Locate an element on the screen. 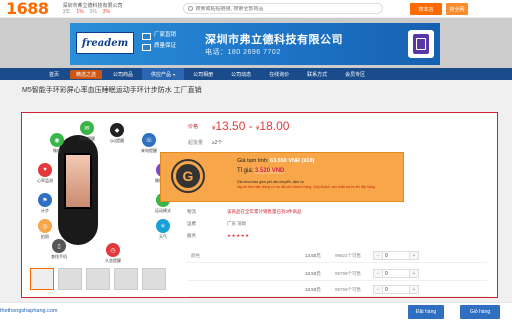  banner-phone: 电话：180 2696 7702 is located at coordinates (243, 52).